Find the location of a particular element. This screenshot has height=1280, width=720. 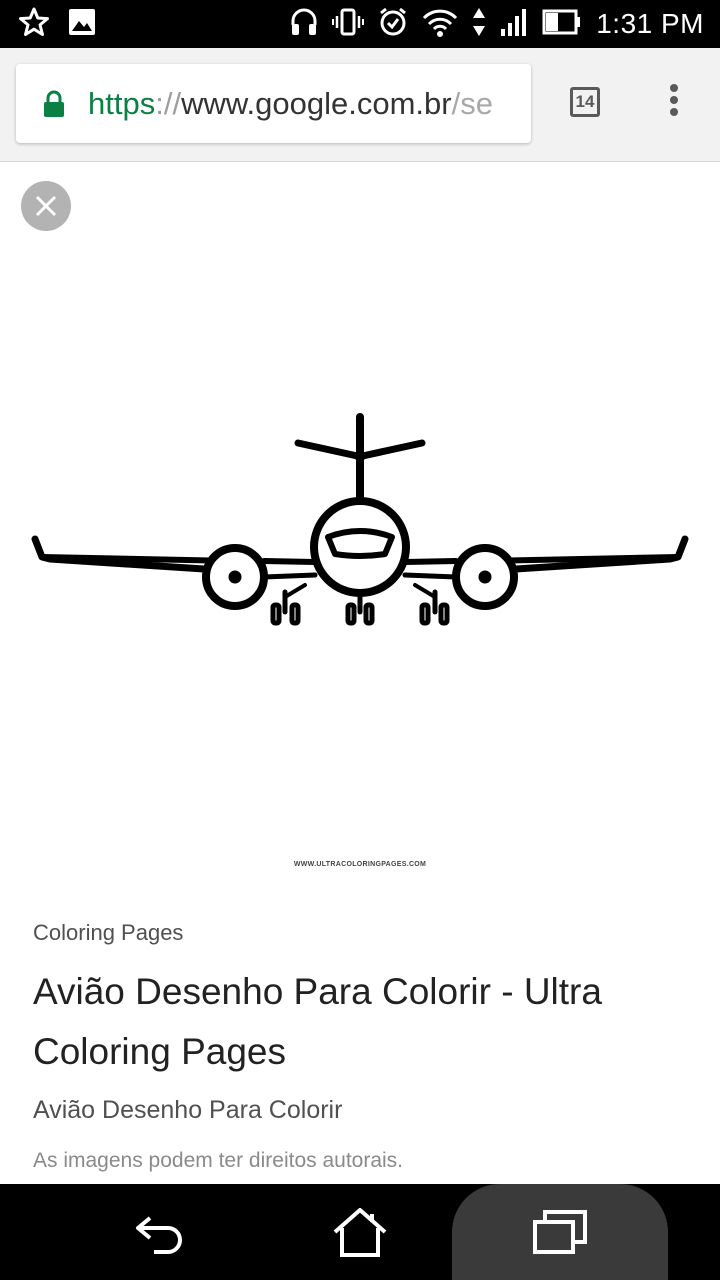

recents-icon is located at coordinates (560, 1232).